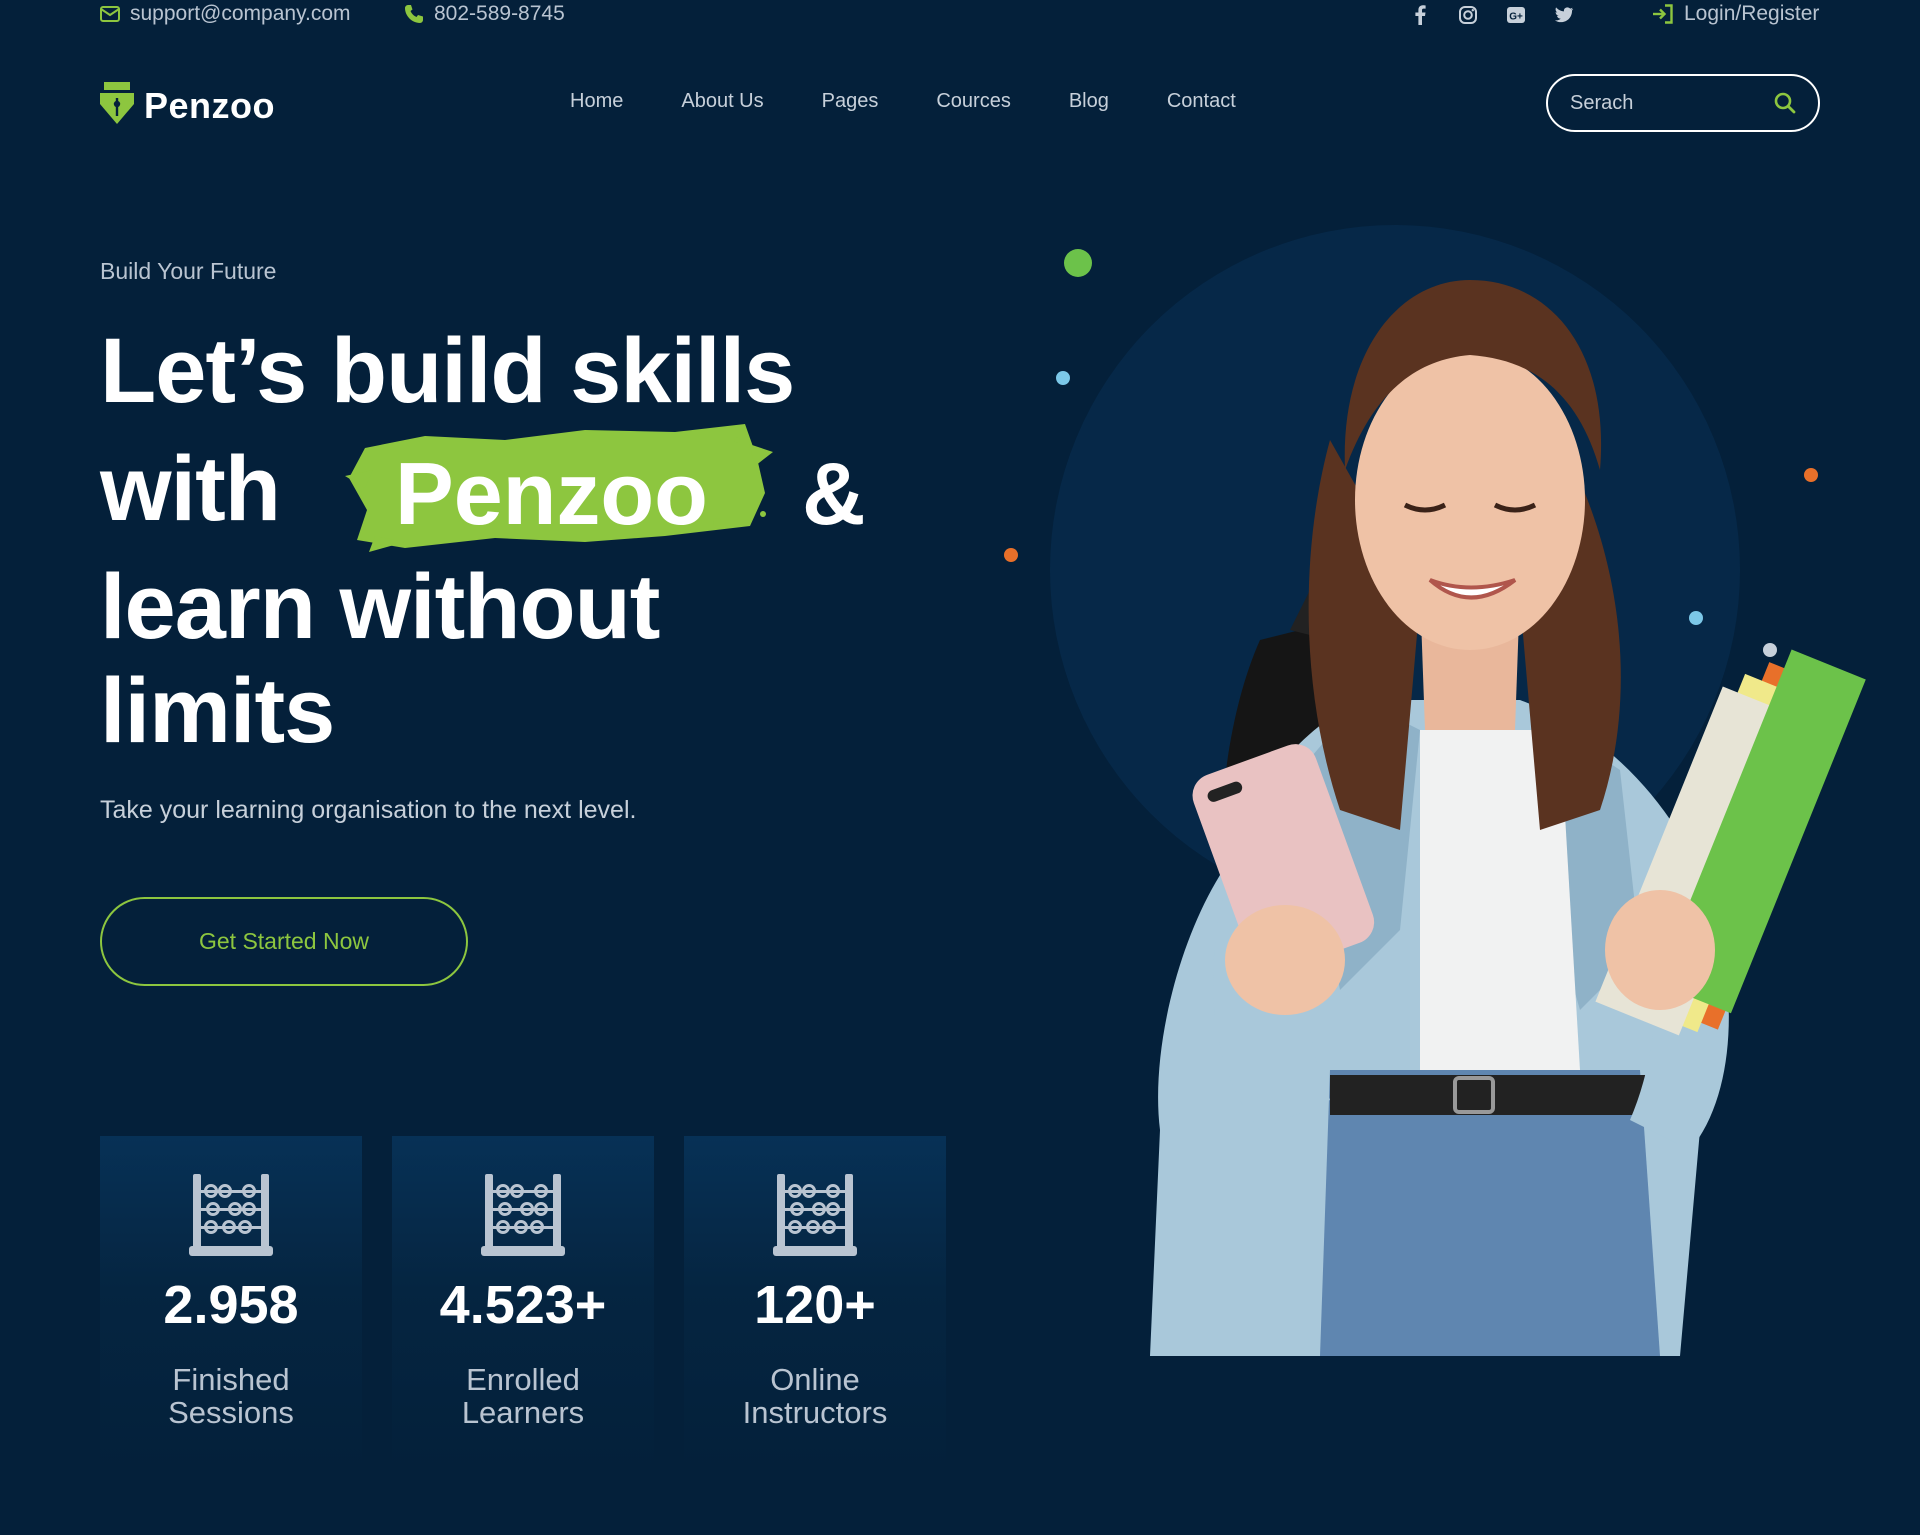 The height and width of the screenshot is (1535, 1920). What do you see at coordinates (596, 101) in the screenshot?
I see `nav-home: Home` at bounding box center [596, 101].